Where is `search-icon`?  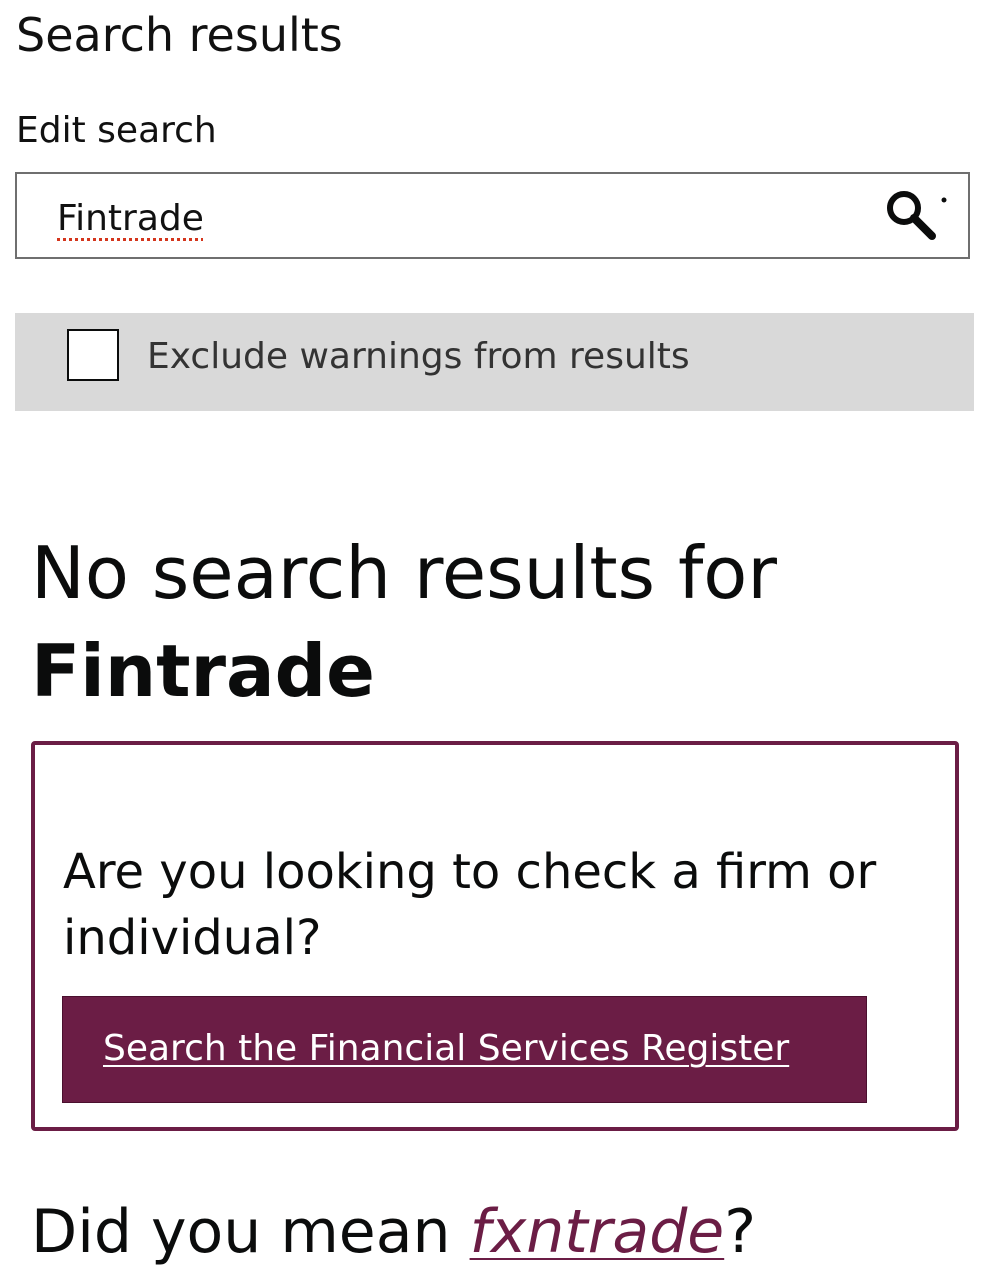 search-icon is located at coordinates (917, 215).